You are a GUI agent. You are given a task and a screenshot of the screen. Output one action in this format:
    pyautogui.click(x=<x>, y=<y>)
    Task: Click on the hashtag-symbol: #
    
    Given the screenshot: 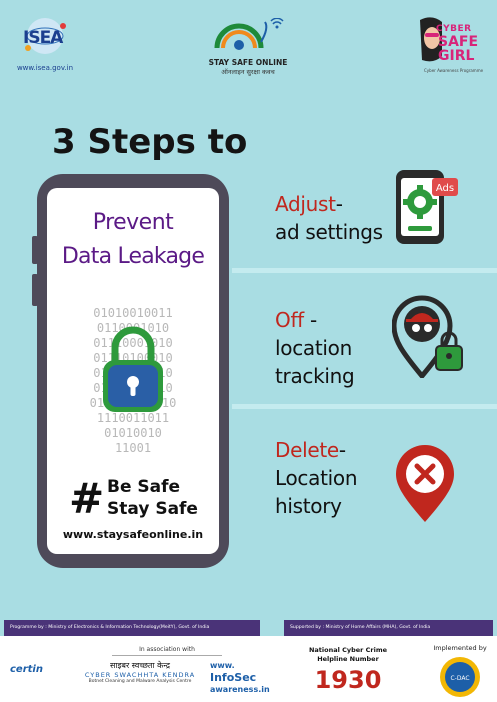 What is the action you would take?
    pyautogui.click(x=87, y=498)
    